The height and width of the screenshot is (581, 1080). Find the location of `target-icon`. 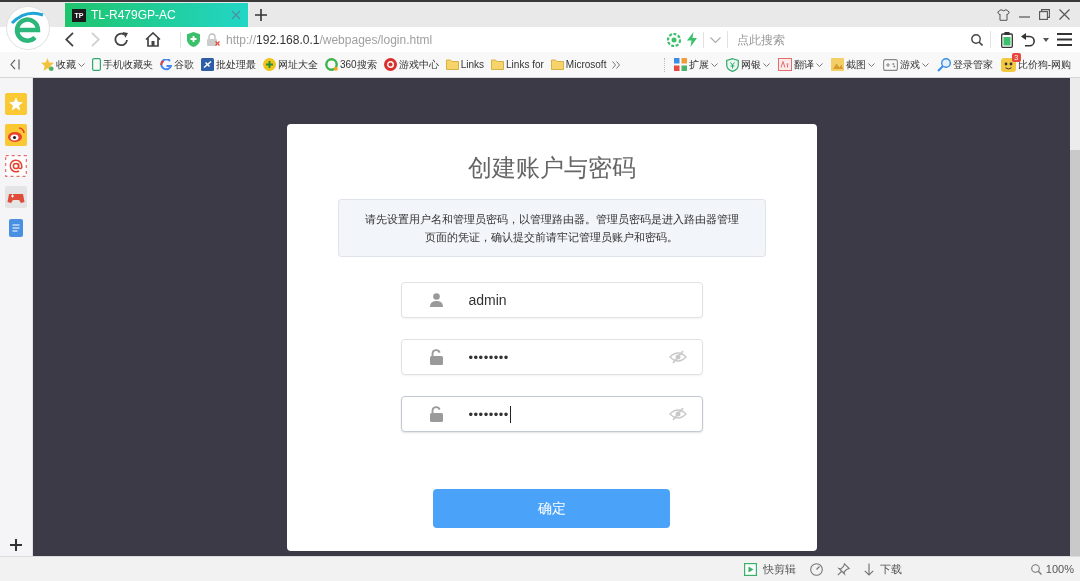

target-icon is located at coordinates (390, 64).